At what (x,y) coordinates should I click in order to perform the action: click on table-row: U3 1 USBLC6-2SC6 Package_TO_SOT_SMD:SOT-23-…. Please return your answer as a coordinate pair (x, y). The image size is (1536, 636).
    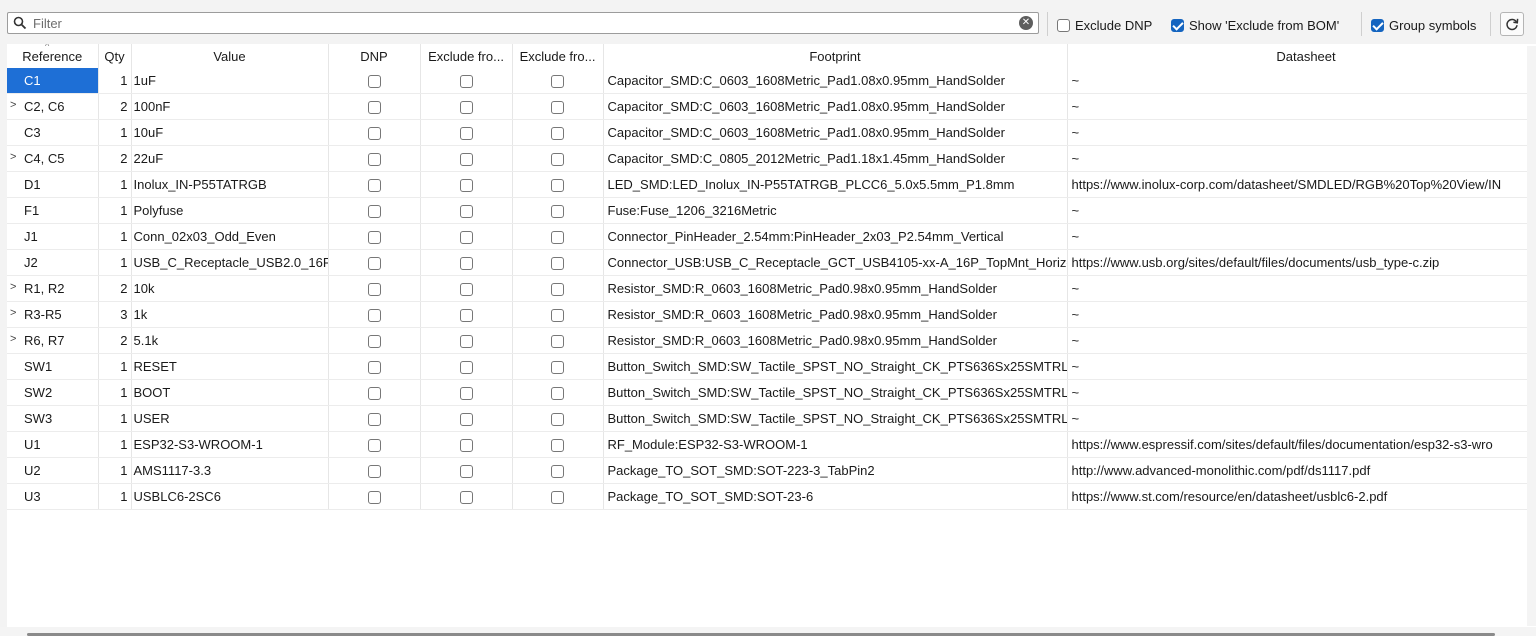
    Looking at the image, I should click on (771, 496).